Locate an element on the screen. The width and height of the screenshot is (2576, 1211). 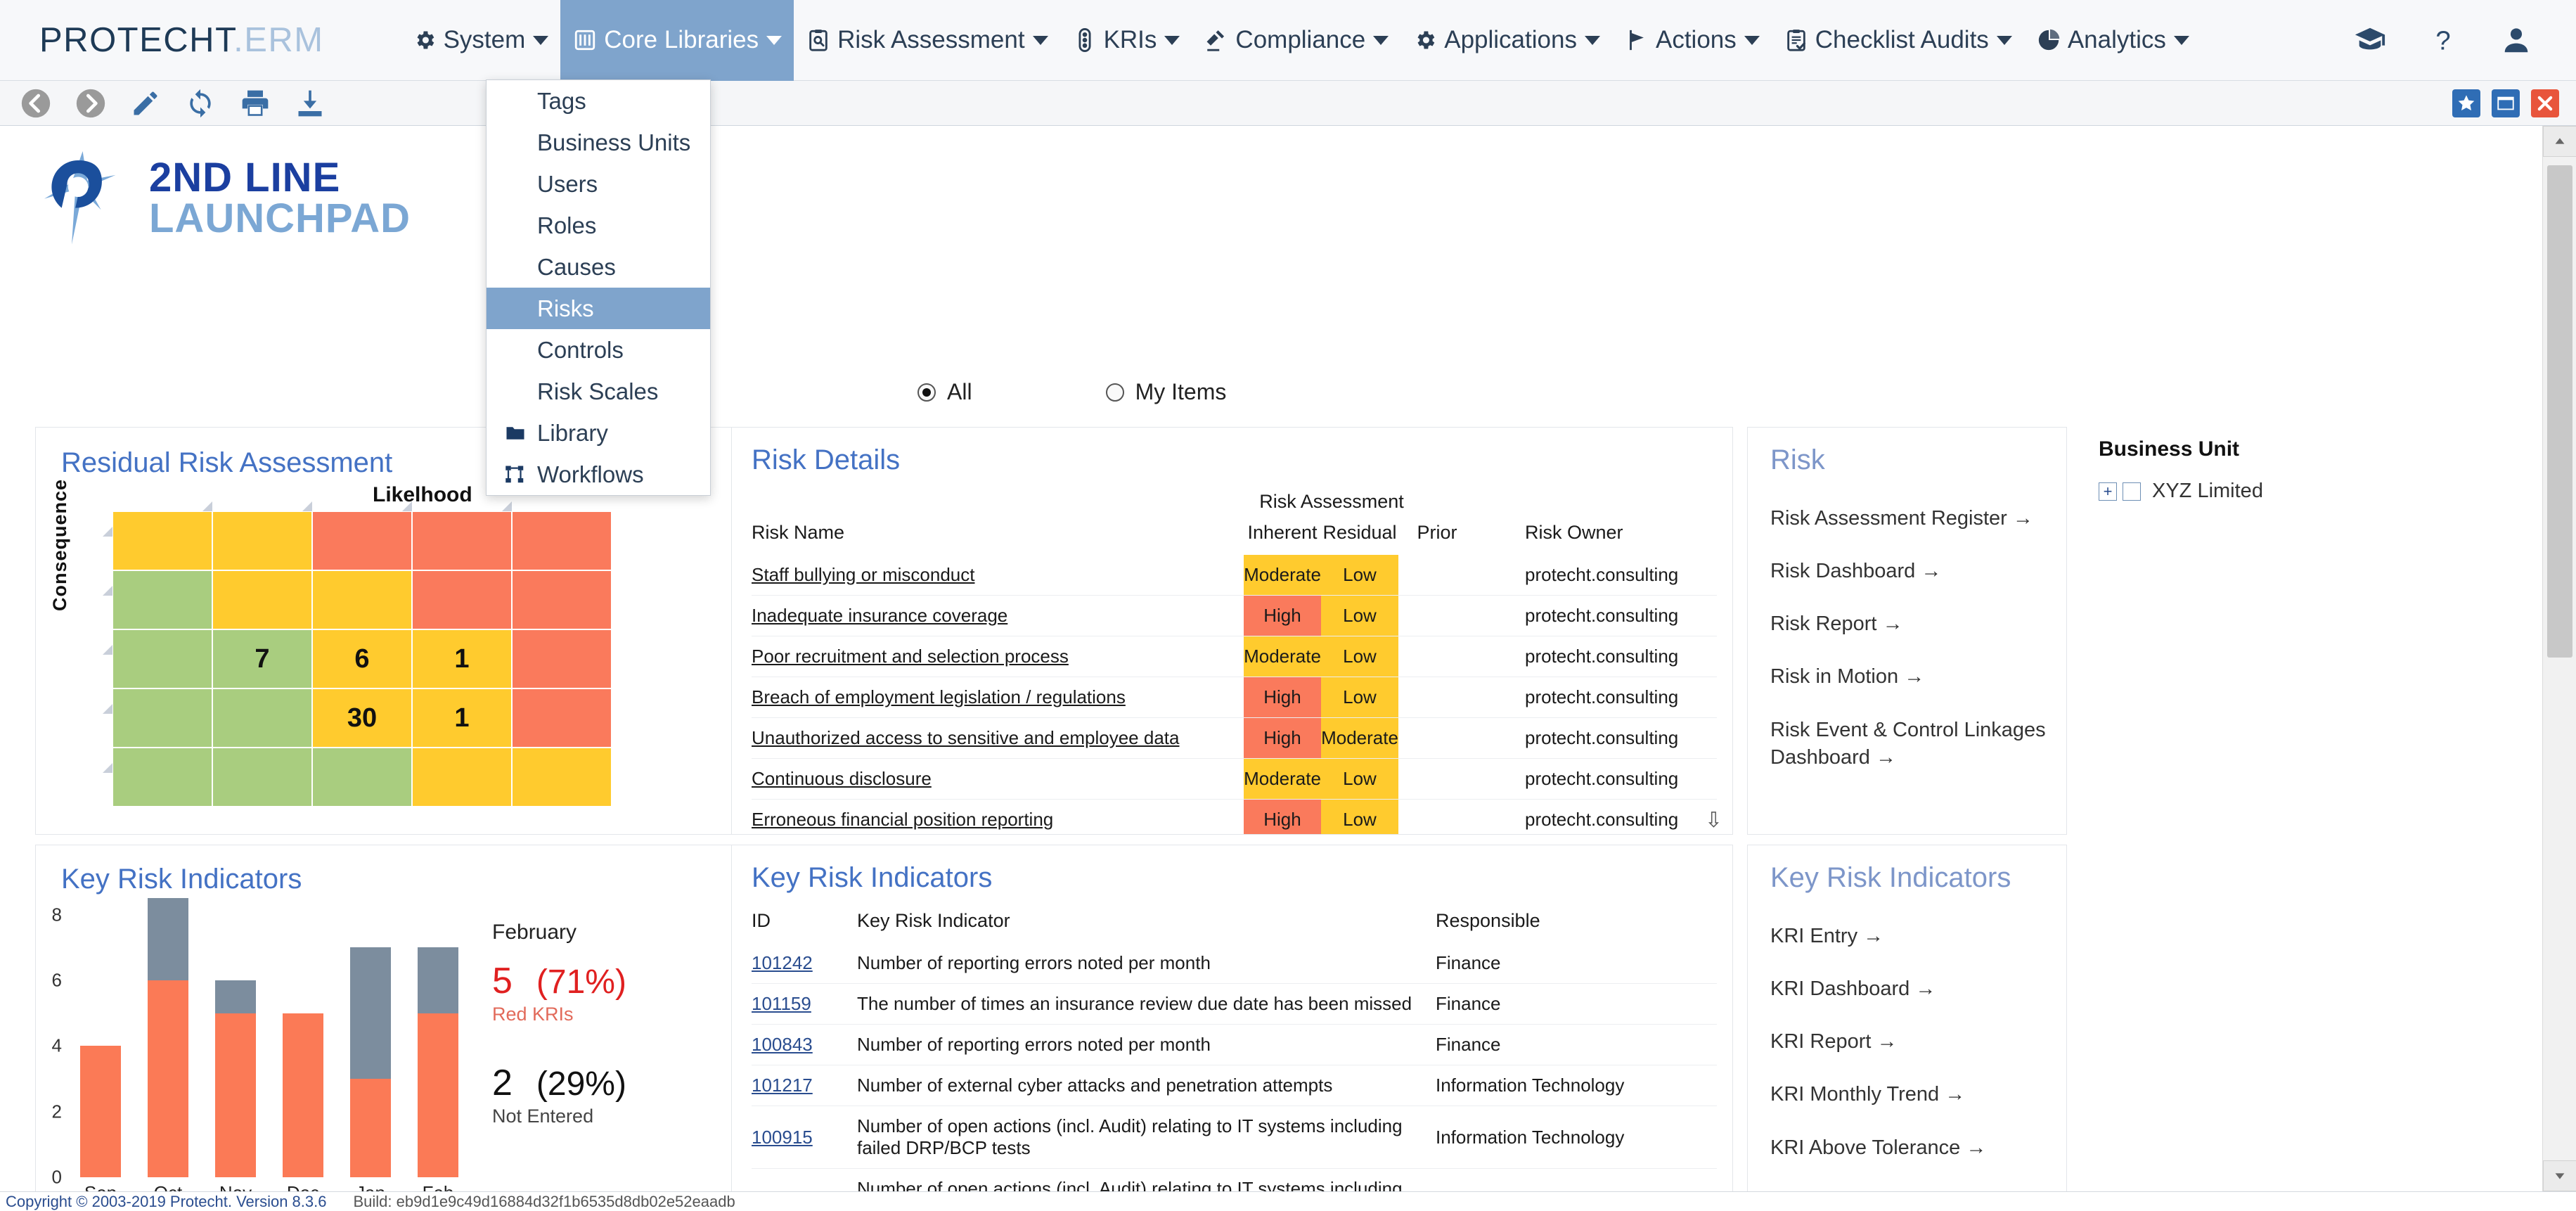
column-header-residual: Residual is located at coordinates (1359, 538).